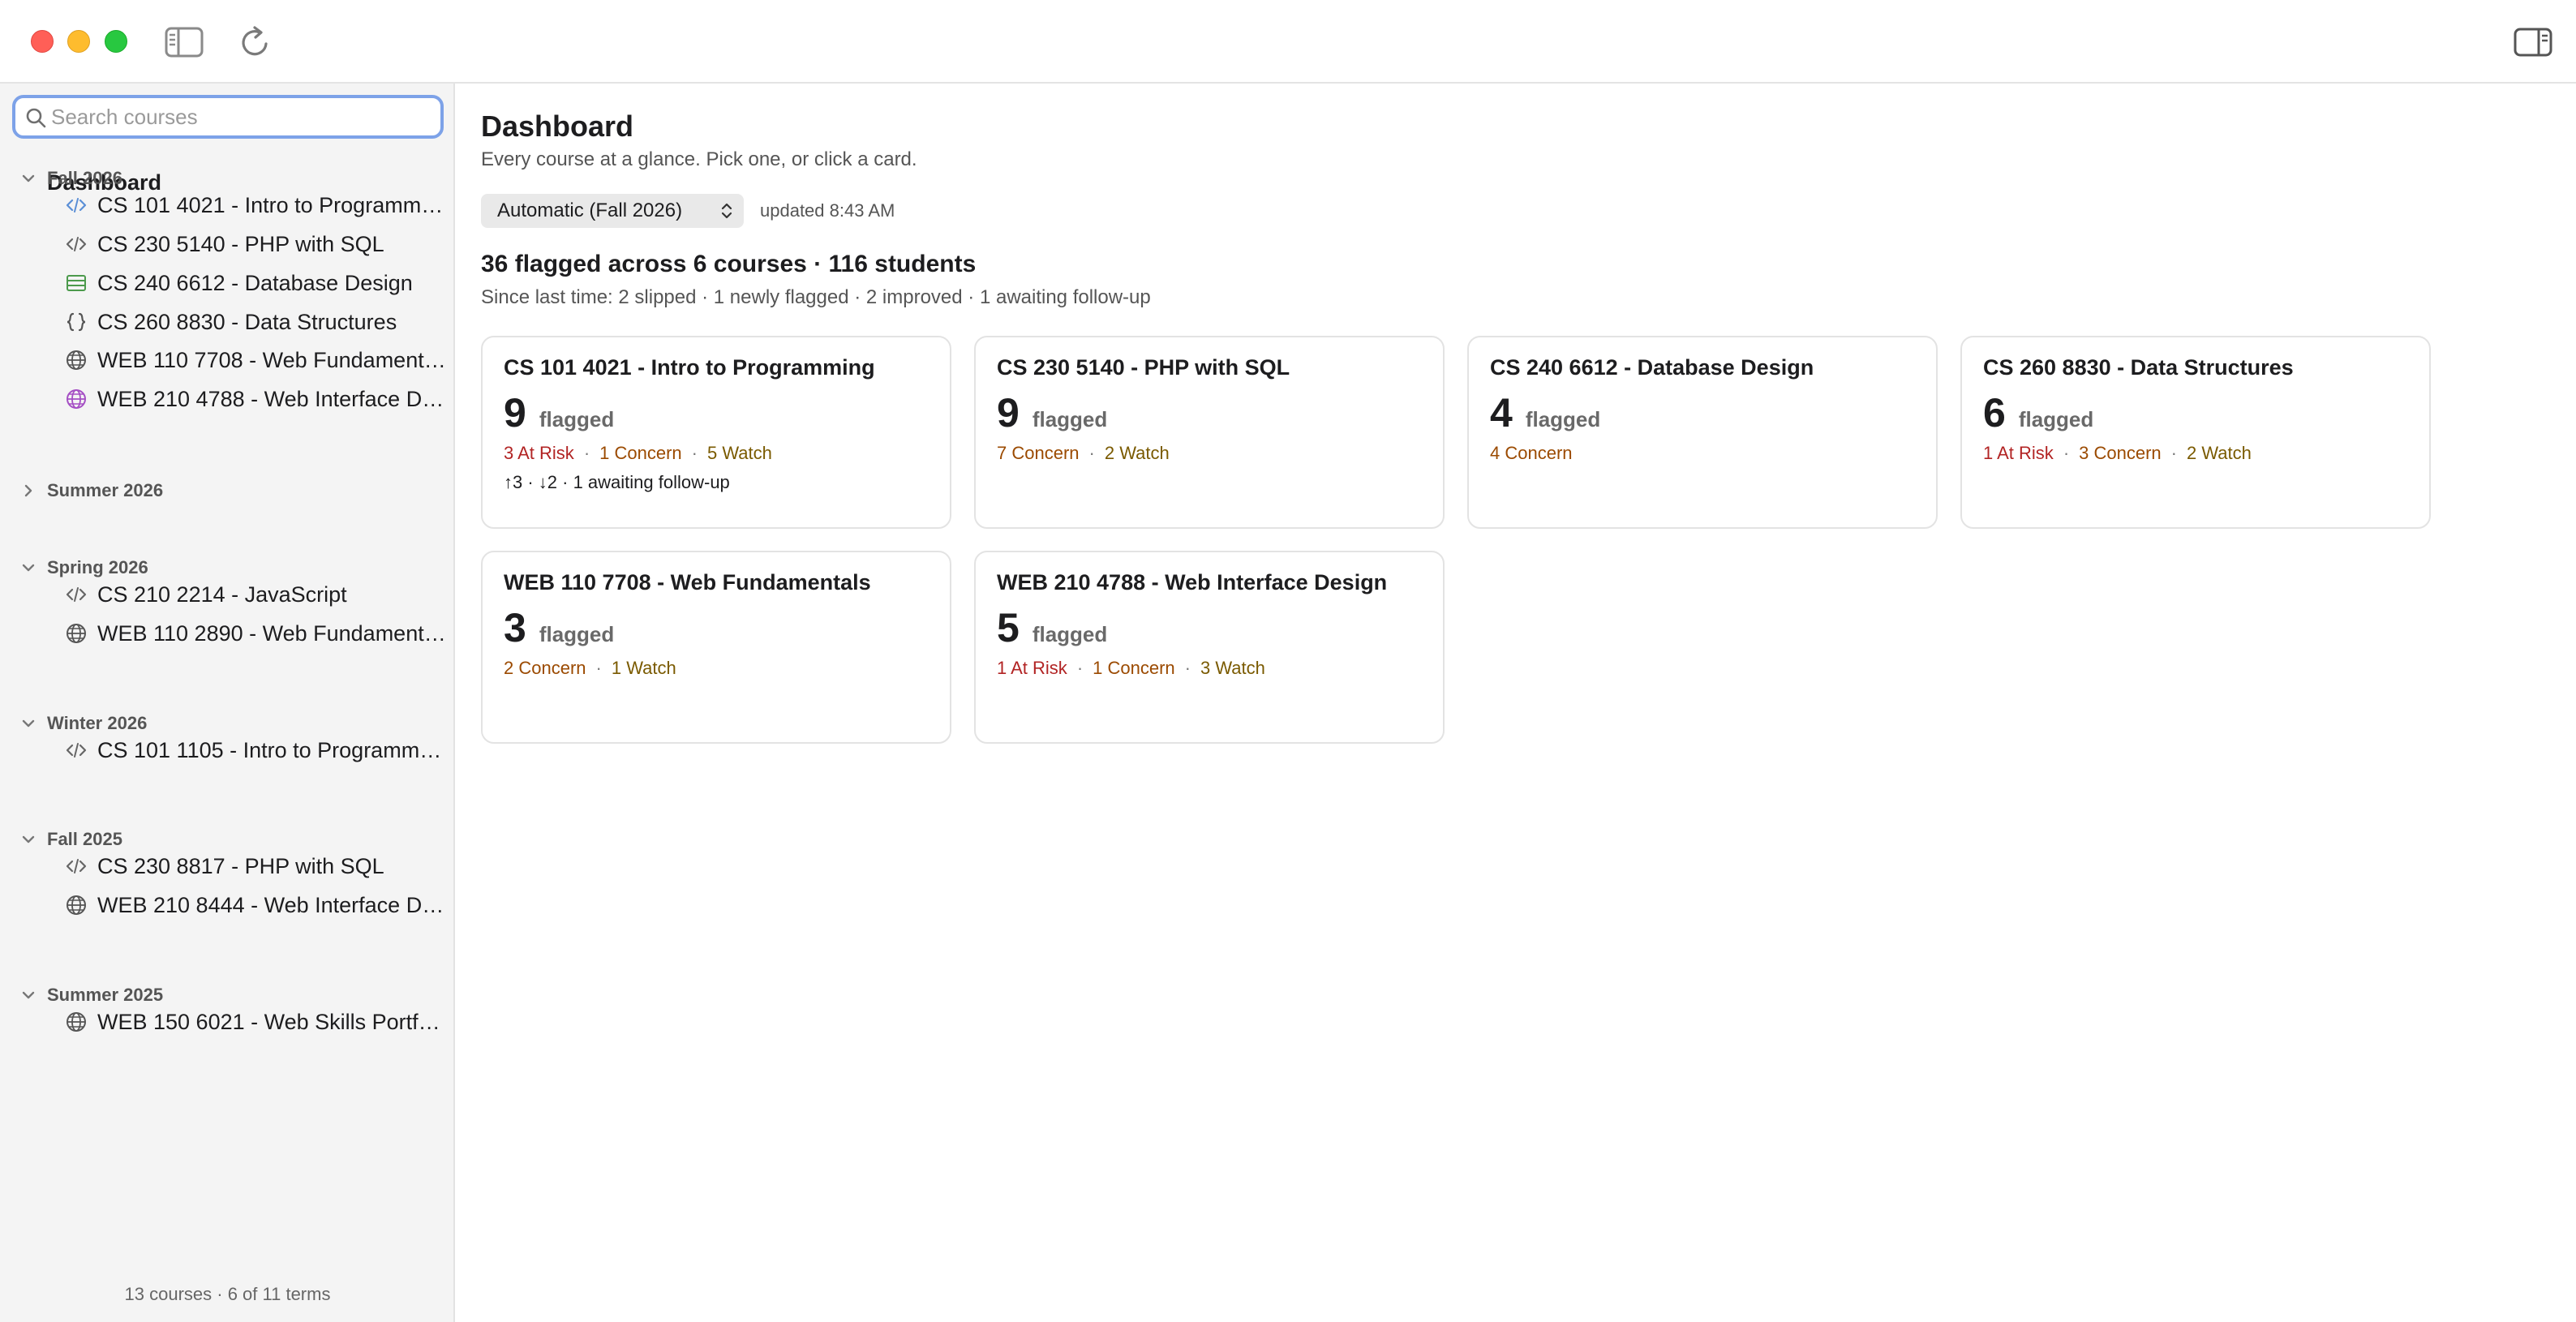 The height and width of the screenshot is (1322, 2576). I want to click on sidebar-item-course: CS 240 6612 - Database Design, so click(255, 283).